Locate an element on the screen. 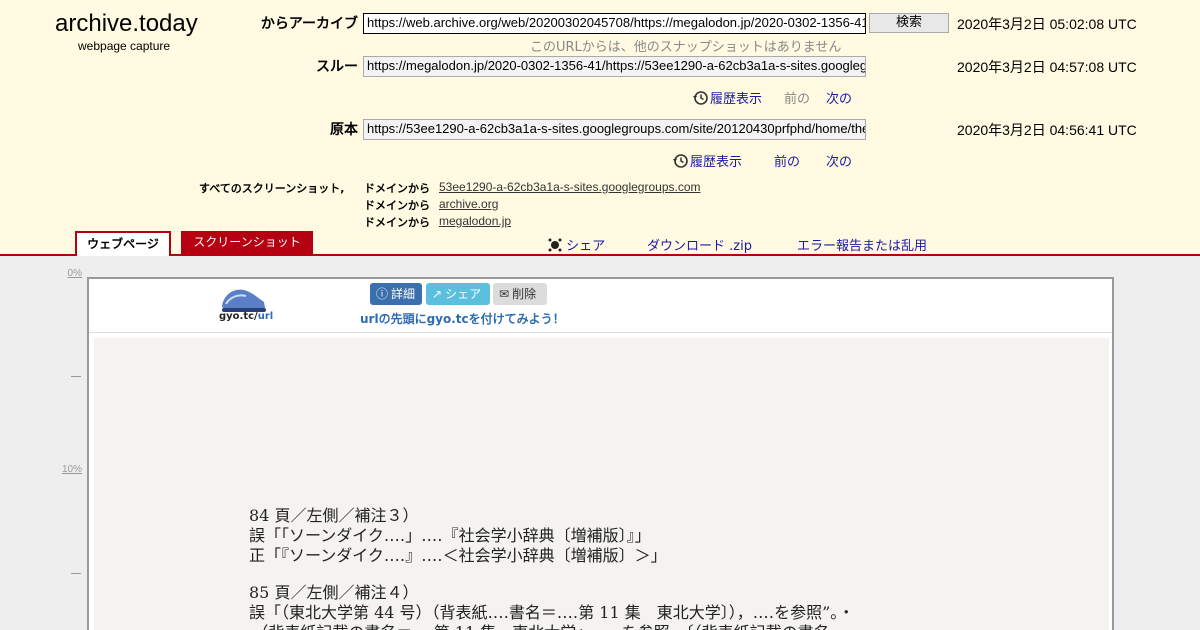 This screenshot has height=630, width=1200. original-timestamp: 2020年3月2日 04:56:41 UTC is located at coordinates (1047, 130).